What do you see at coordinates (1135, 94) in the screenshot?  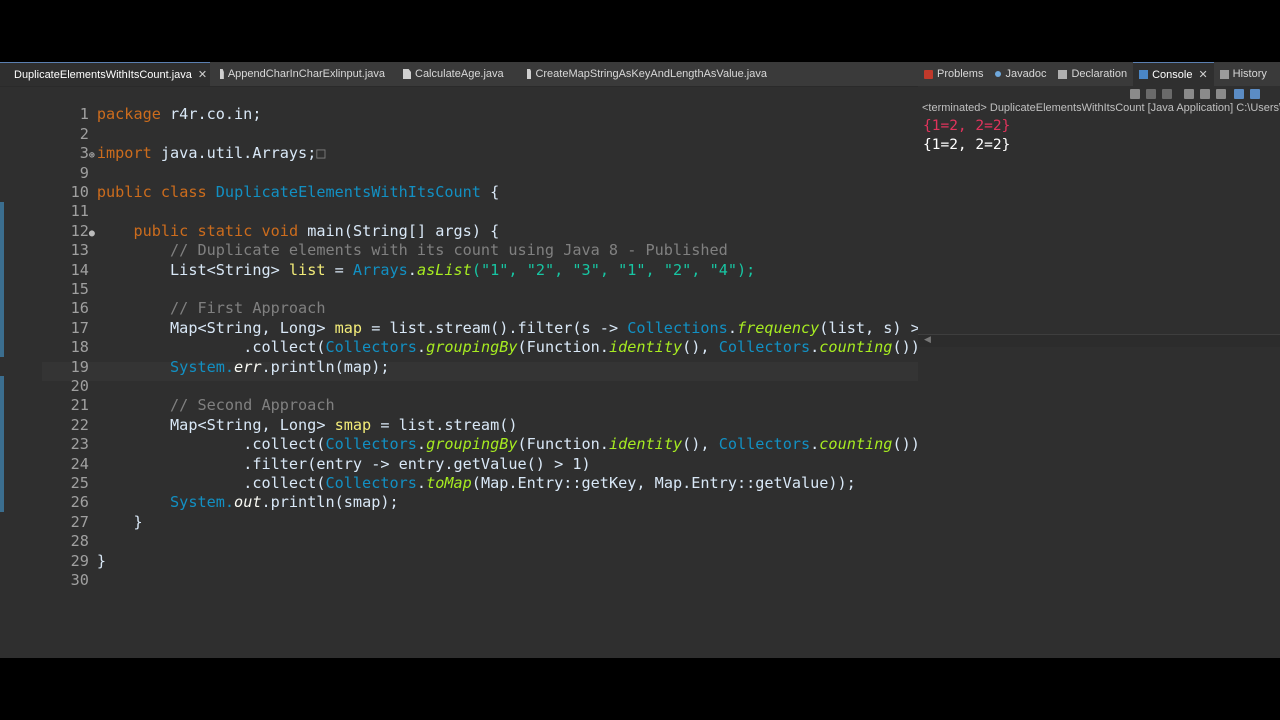 I see `terminate-icon` at bounding box center [1135, 94].